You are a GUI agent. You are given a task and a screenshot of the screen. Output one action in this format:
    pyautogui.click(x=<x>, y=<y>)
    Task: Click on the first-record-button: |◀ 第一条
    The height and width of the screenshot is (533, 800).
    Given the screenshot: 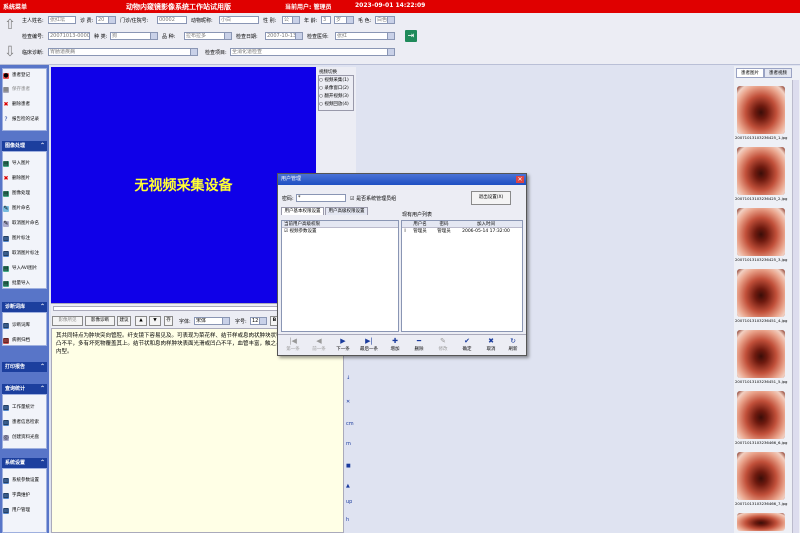 What is the action you would take?
    pyautogui.click(x=293, y=345)
    